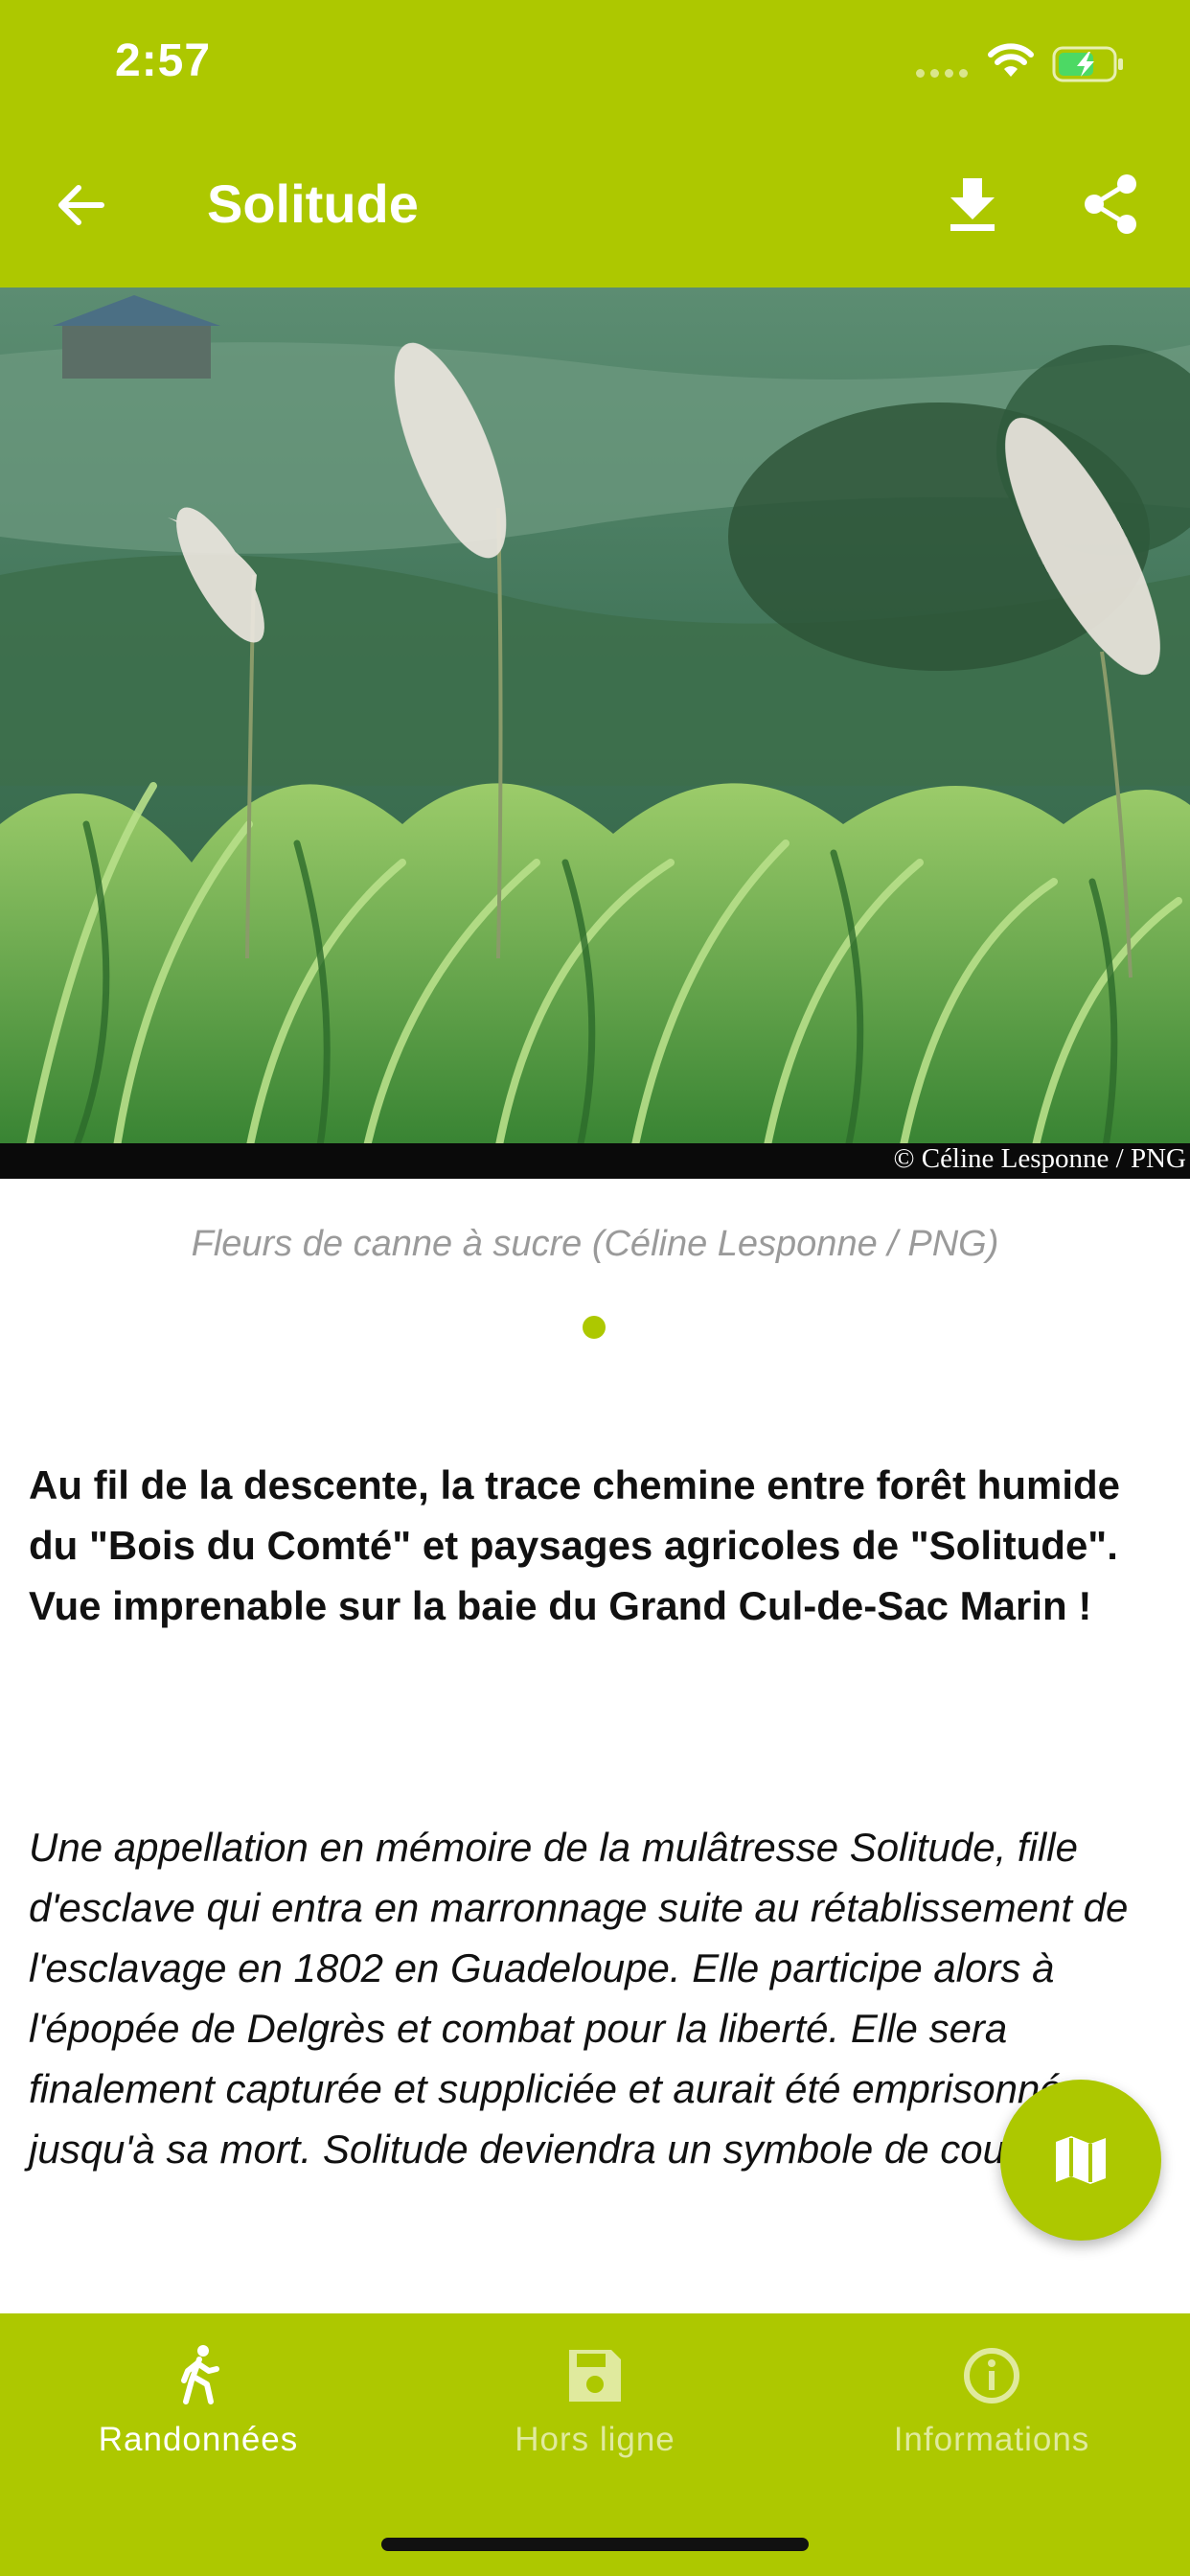 The height and width of the screenshot is (2576, 1190). I want to click on photo-credit: © Céline Lesponne / PNG, so click(1039, 1158).